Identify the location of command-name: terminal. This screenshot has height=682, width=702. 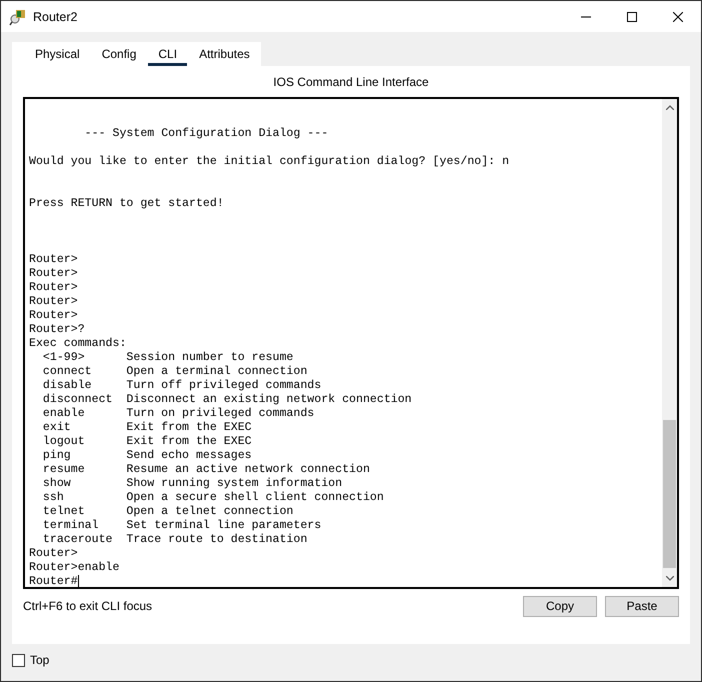
(71, 526).